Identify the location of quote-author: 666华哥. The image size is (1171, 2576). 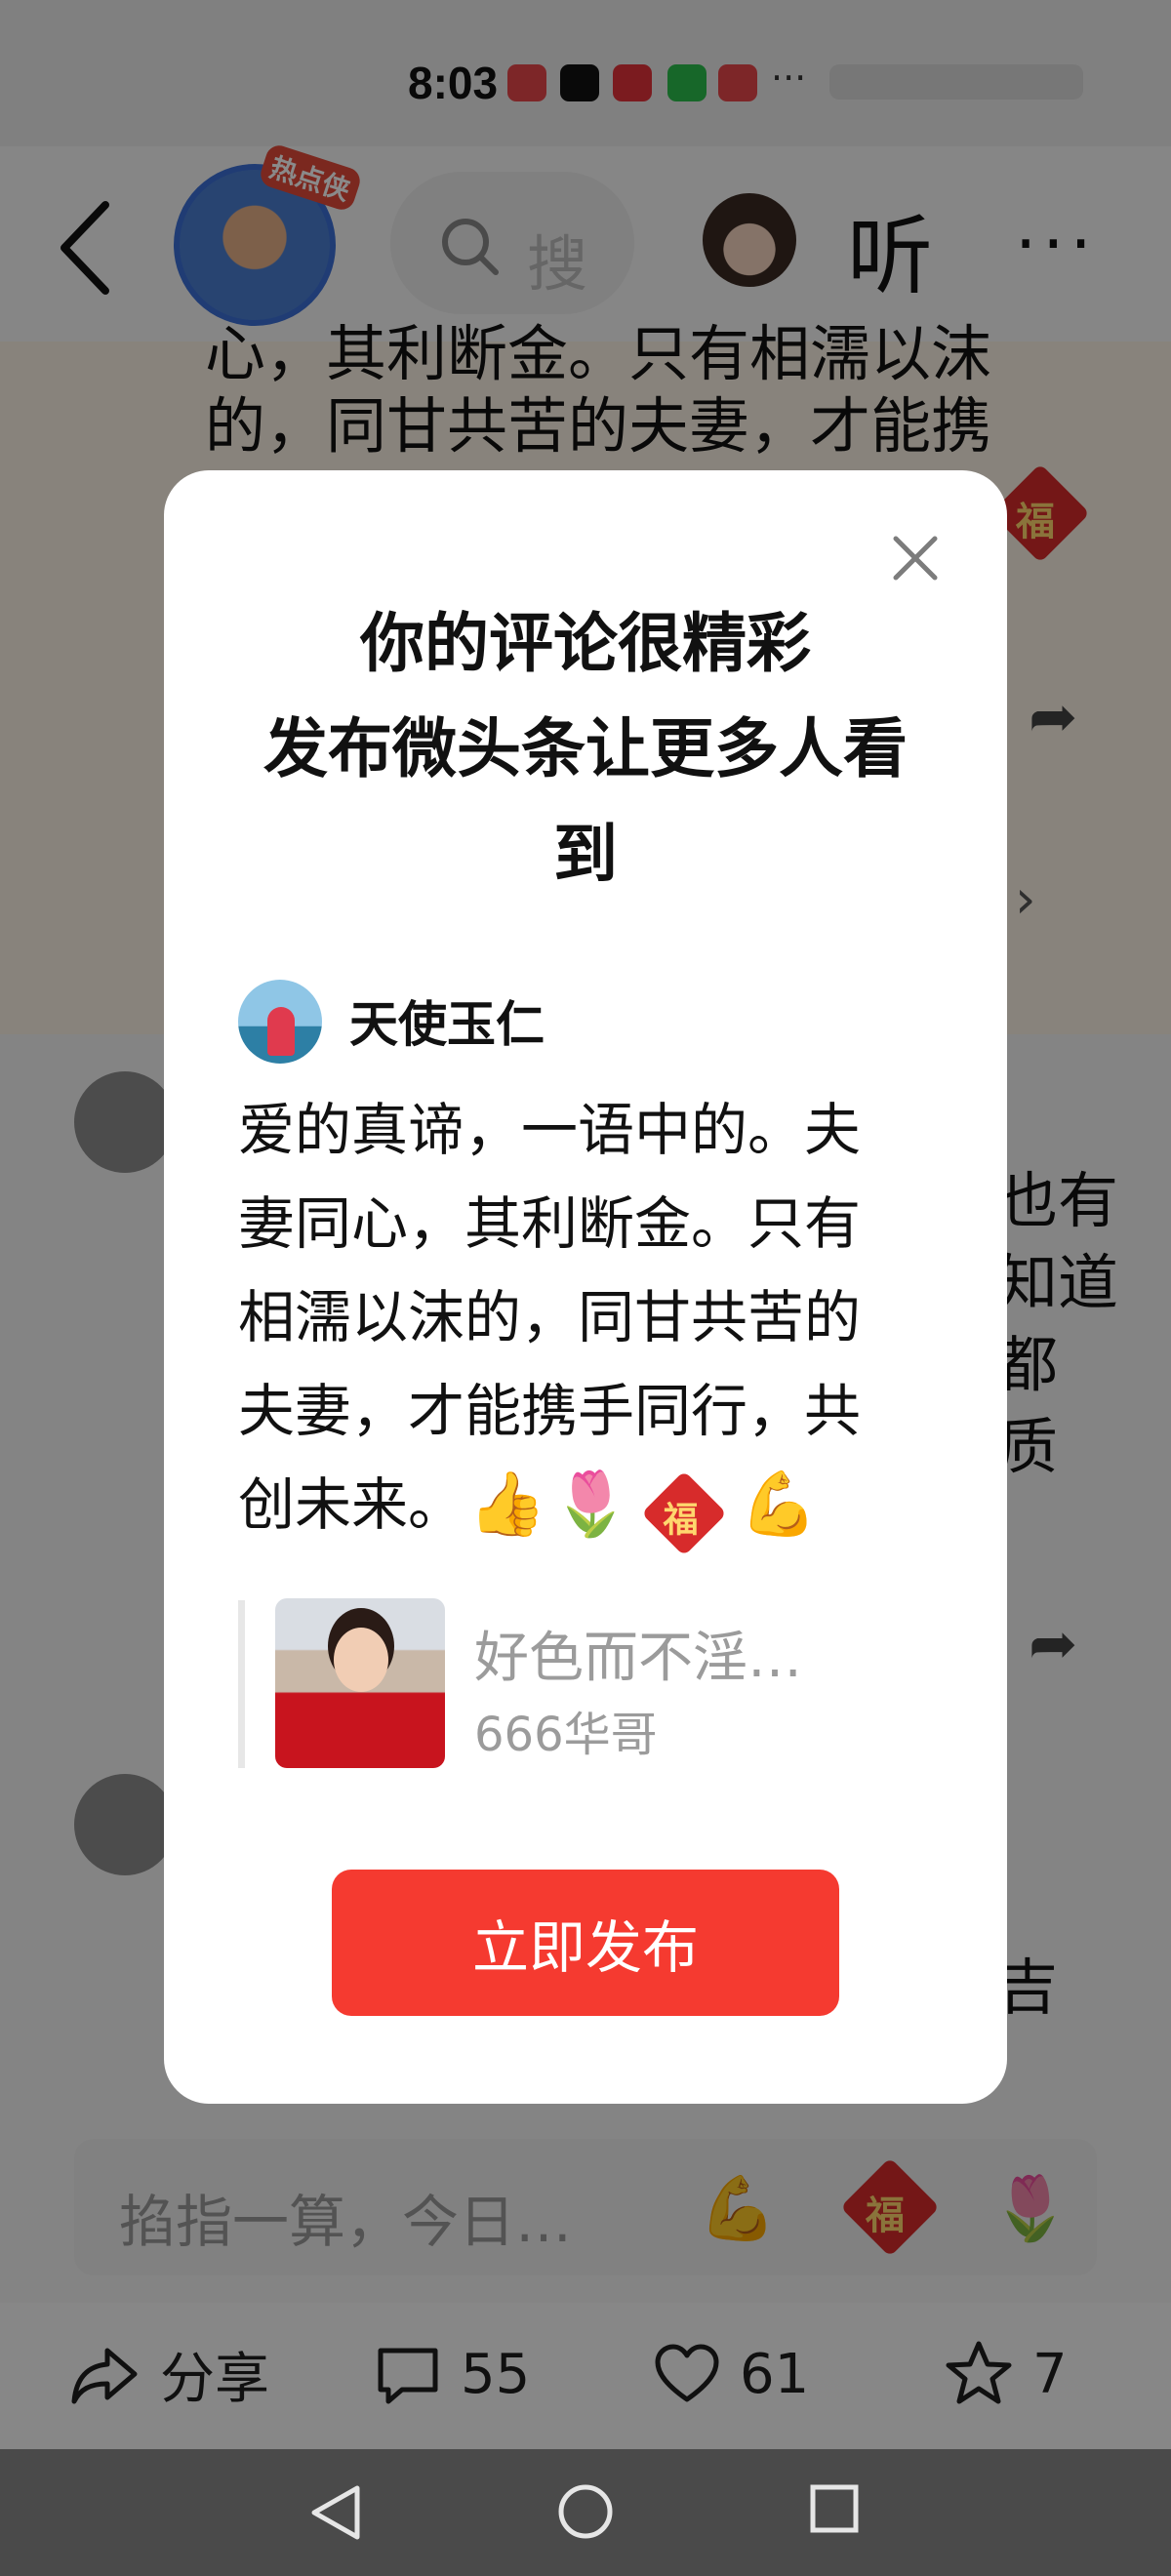
(566, 1735).